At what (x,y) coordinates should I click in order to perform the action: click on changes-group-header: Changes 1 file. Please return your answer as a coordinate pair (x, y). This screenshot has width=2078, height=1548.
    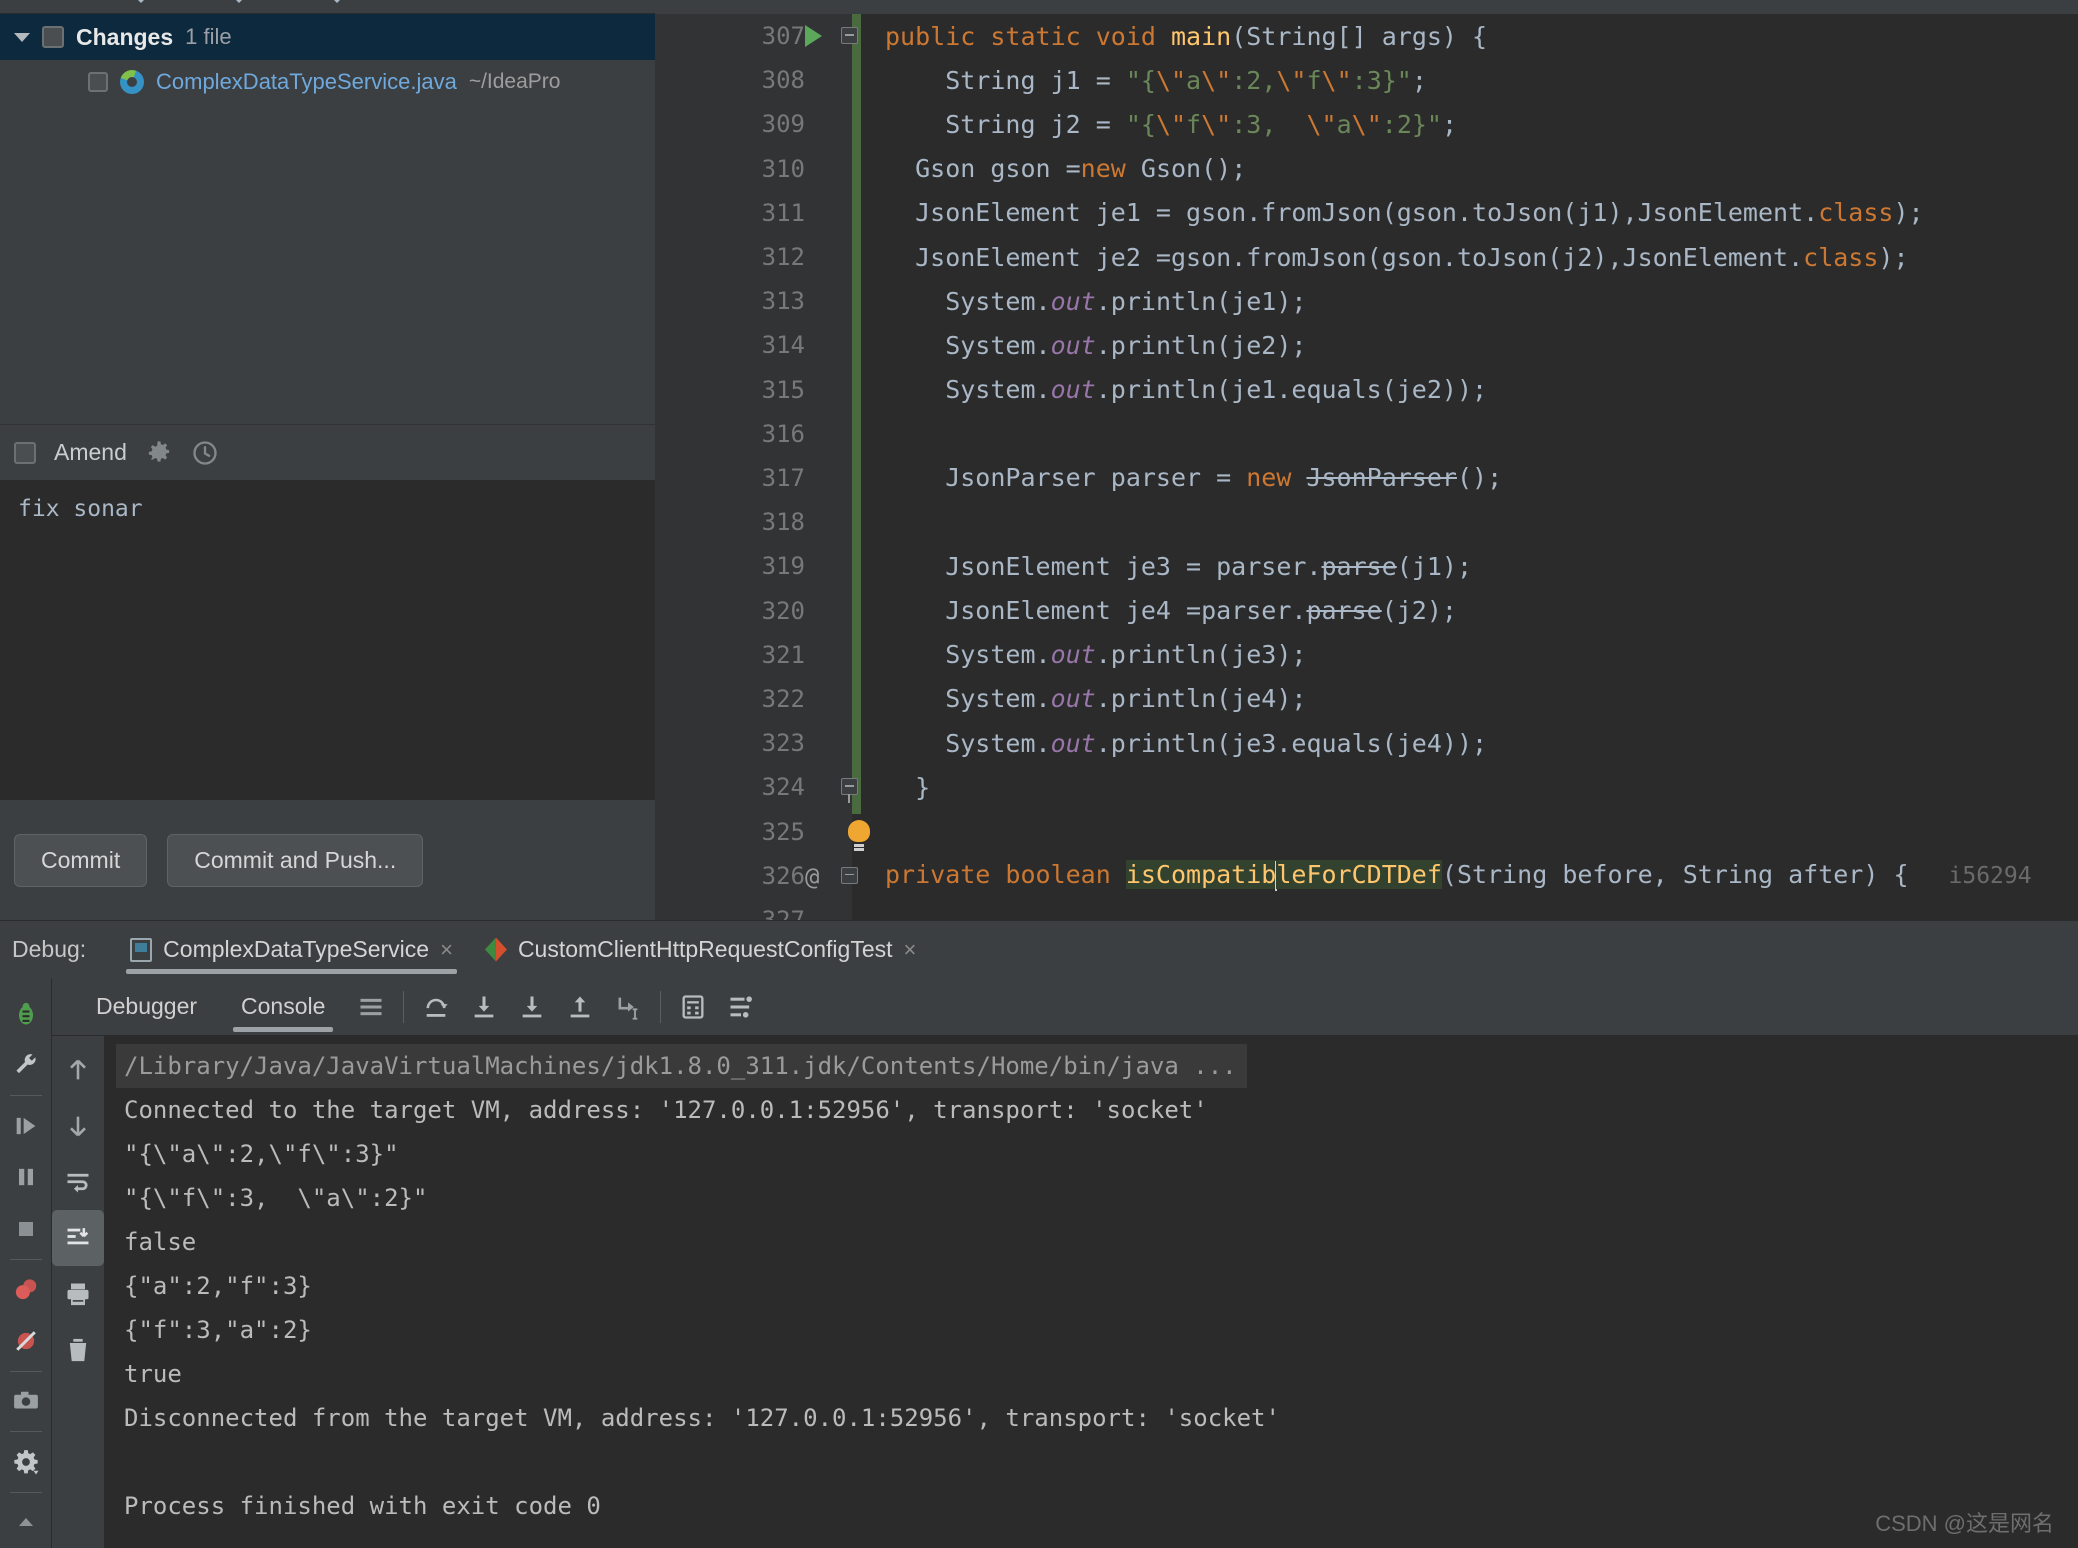
    Looking at the image, I should click on (327, 37).